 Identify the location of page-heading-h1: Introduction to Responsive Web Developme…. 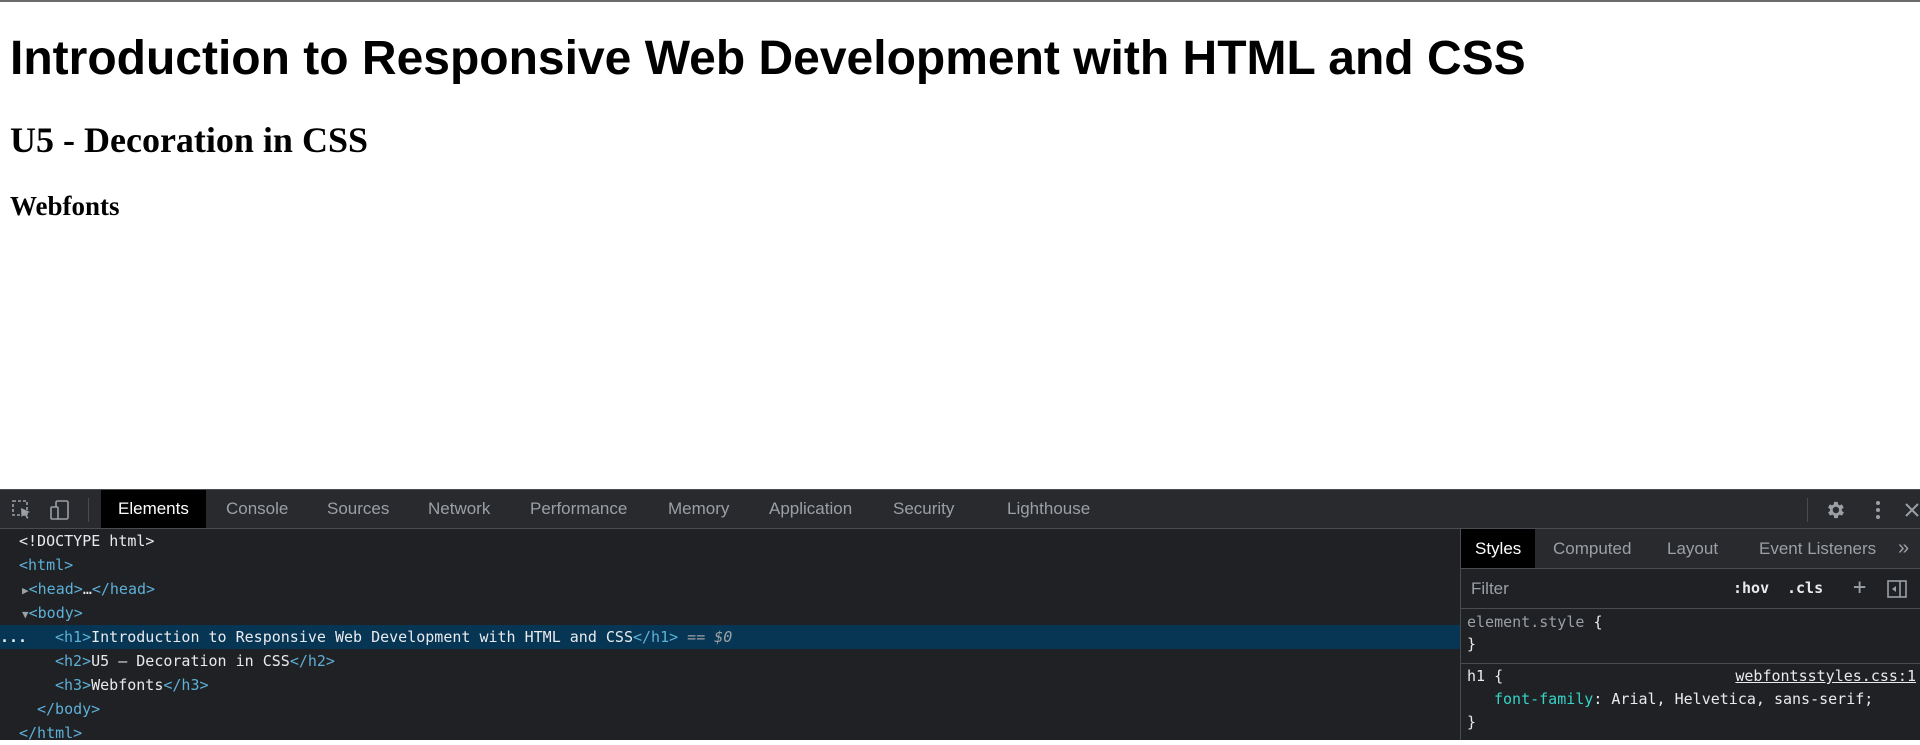
(768, 58).